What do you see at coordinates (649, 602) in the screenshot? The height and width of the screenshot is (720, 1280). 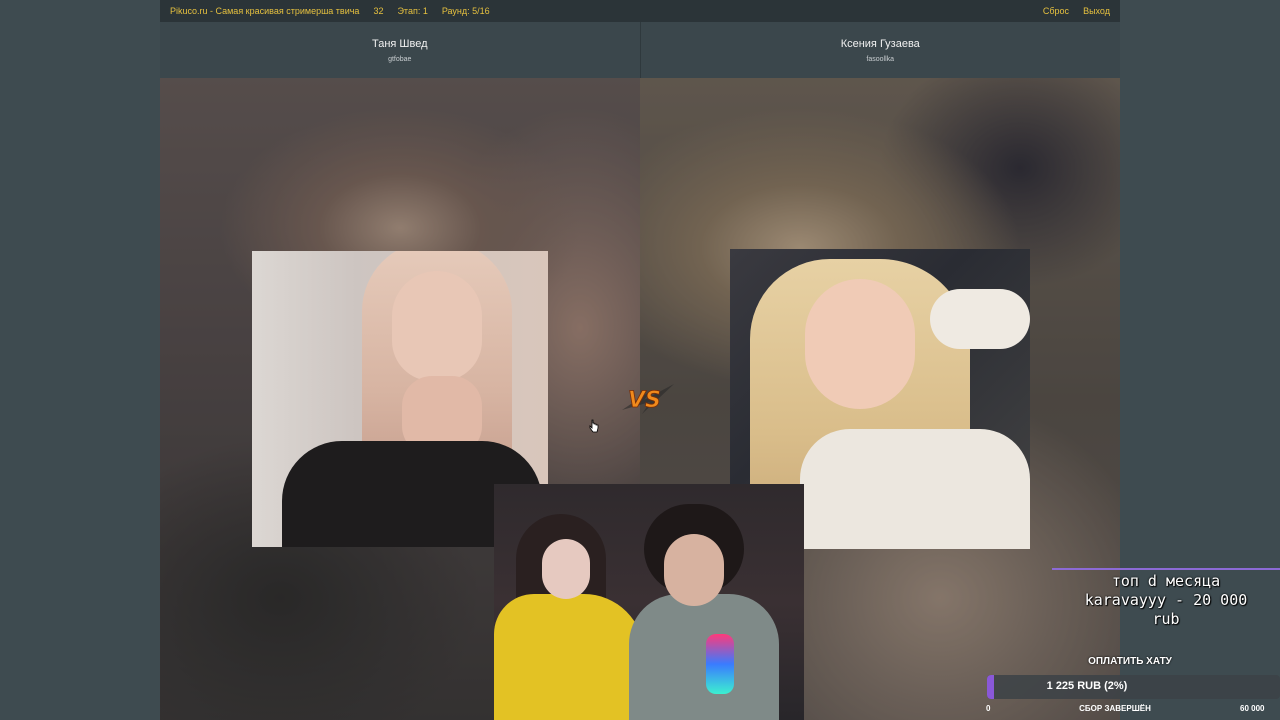 I see `streamer-webcam` at bounding box center [649, 602].